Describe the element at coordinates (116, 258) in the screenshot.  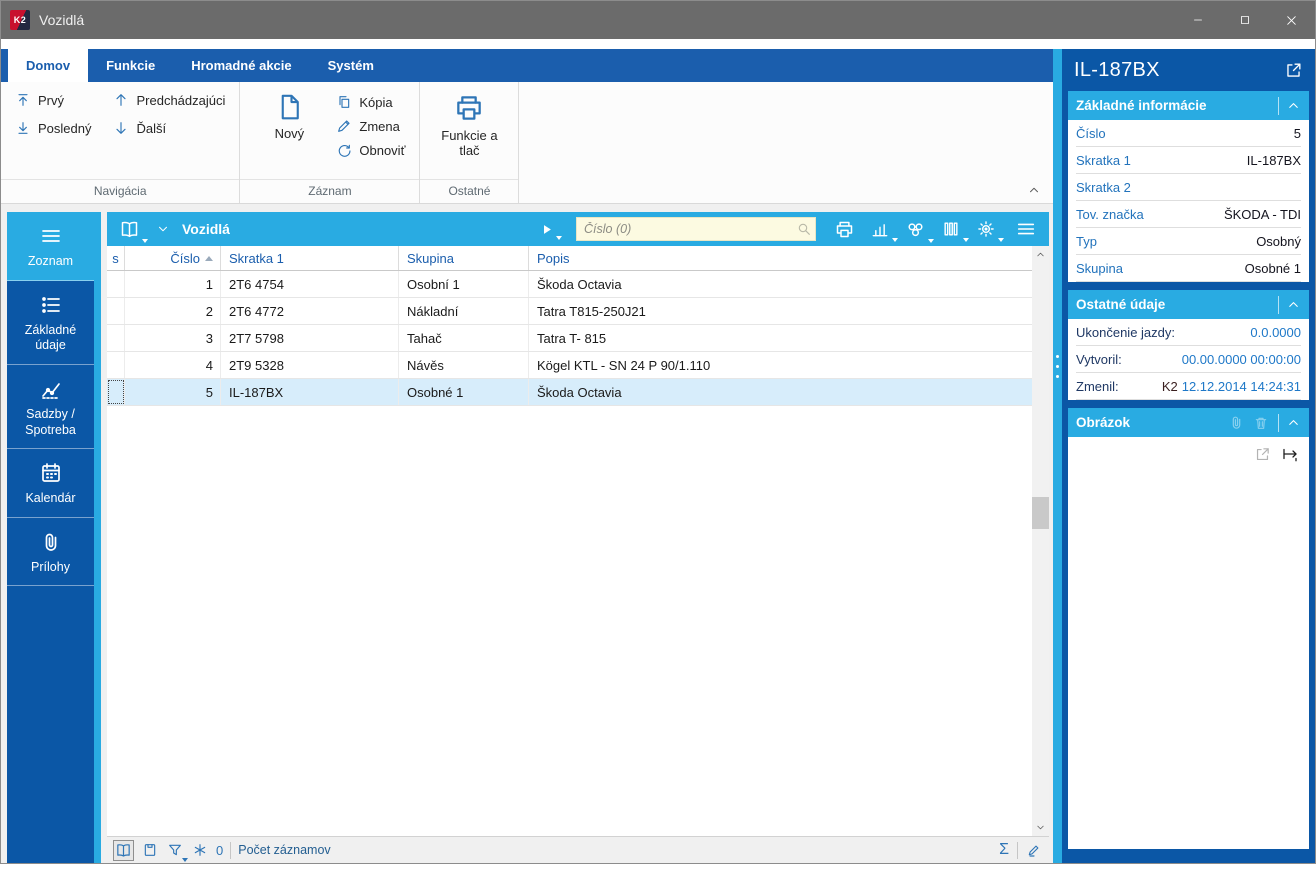
I see `column-header-s: s` at that location.